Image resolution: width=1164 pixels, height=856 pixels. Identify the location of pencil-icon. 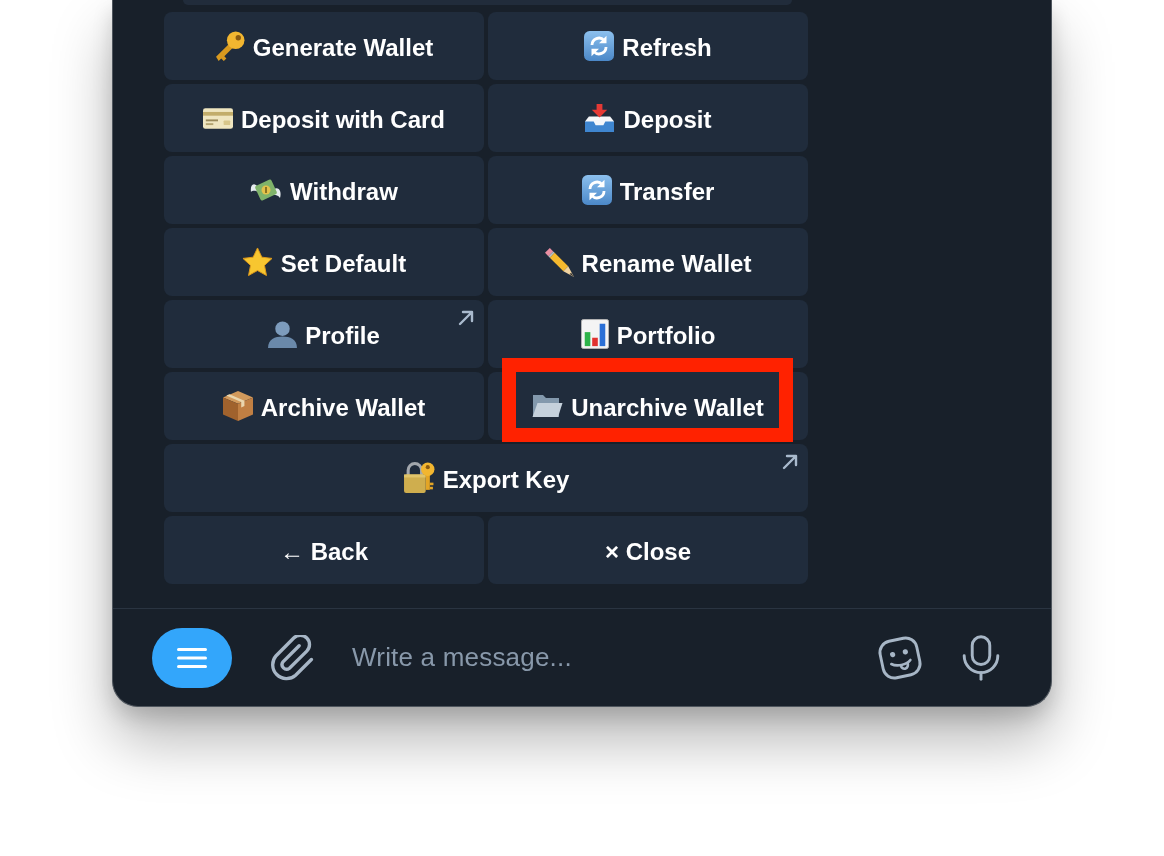
(559, 262).